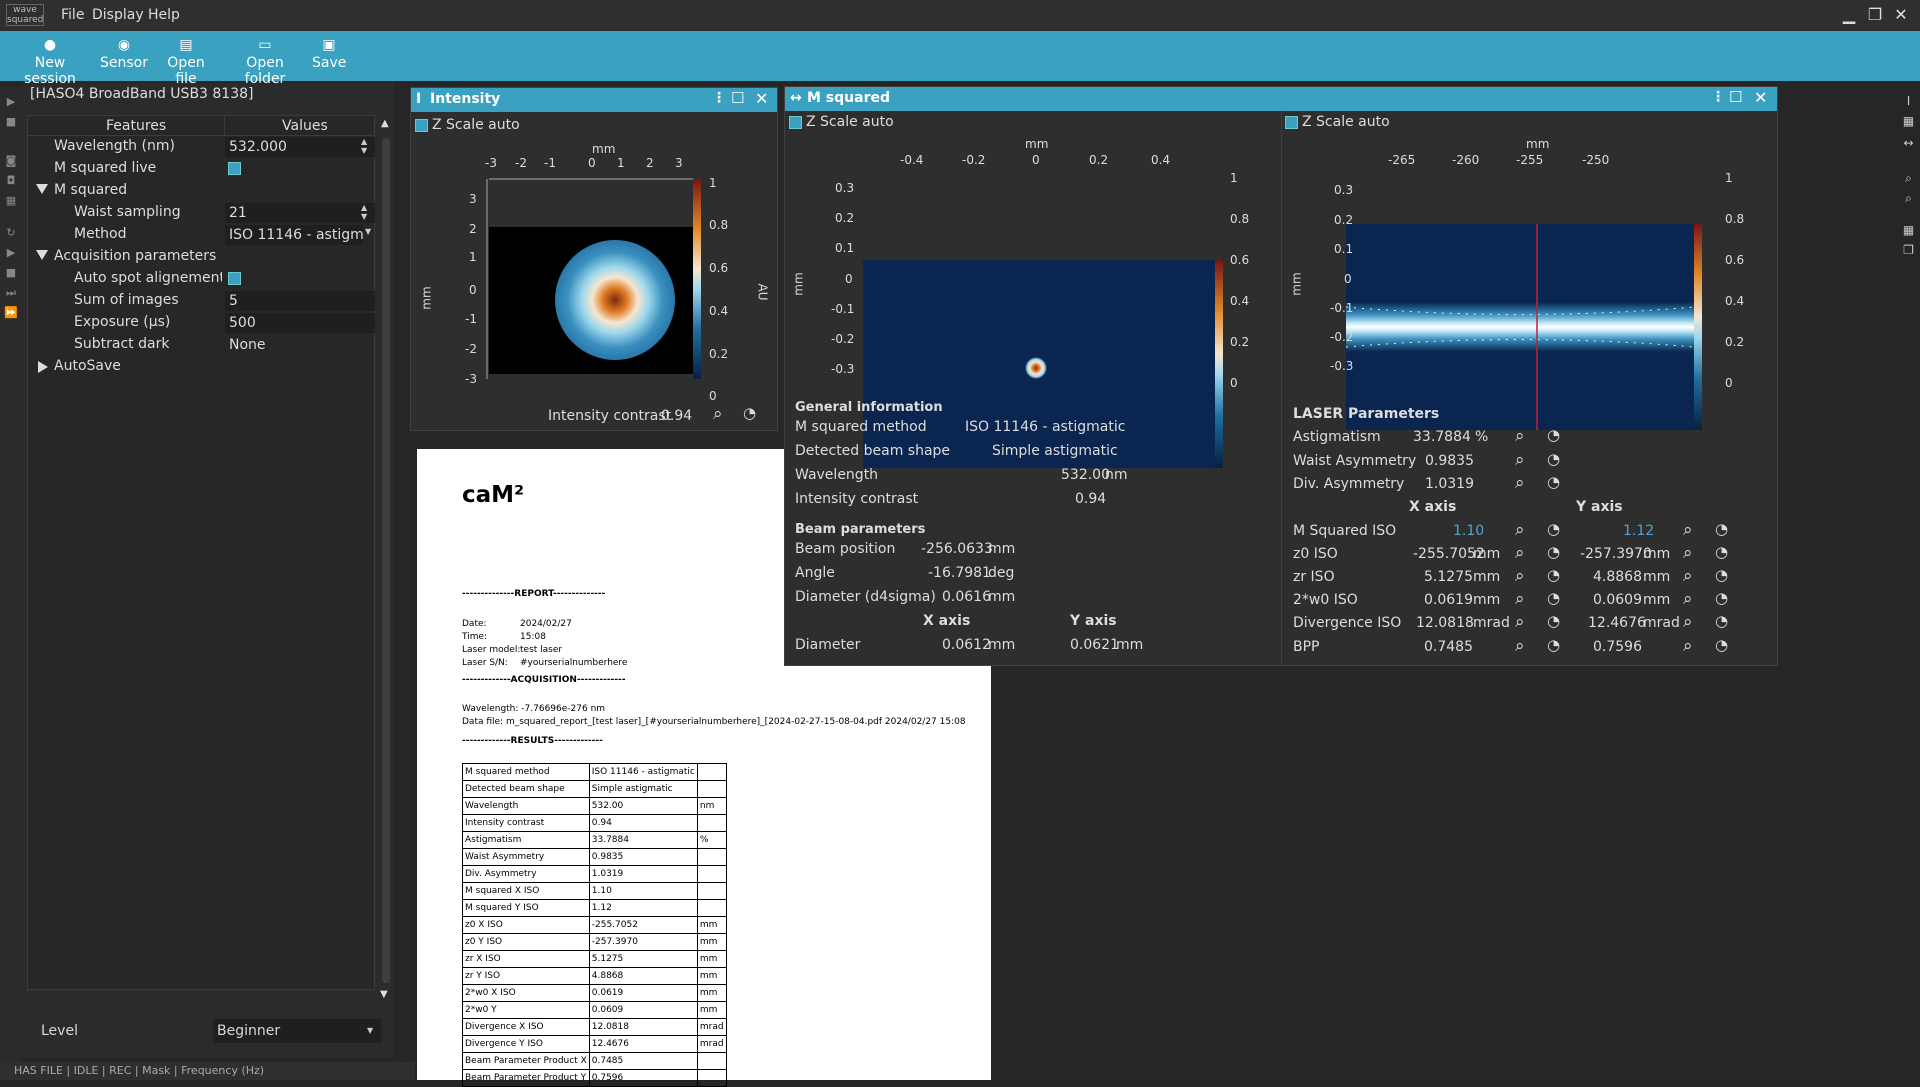  I want to click on tree-row-autosave: AutoSave, so click(201, 367).